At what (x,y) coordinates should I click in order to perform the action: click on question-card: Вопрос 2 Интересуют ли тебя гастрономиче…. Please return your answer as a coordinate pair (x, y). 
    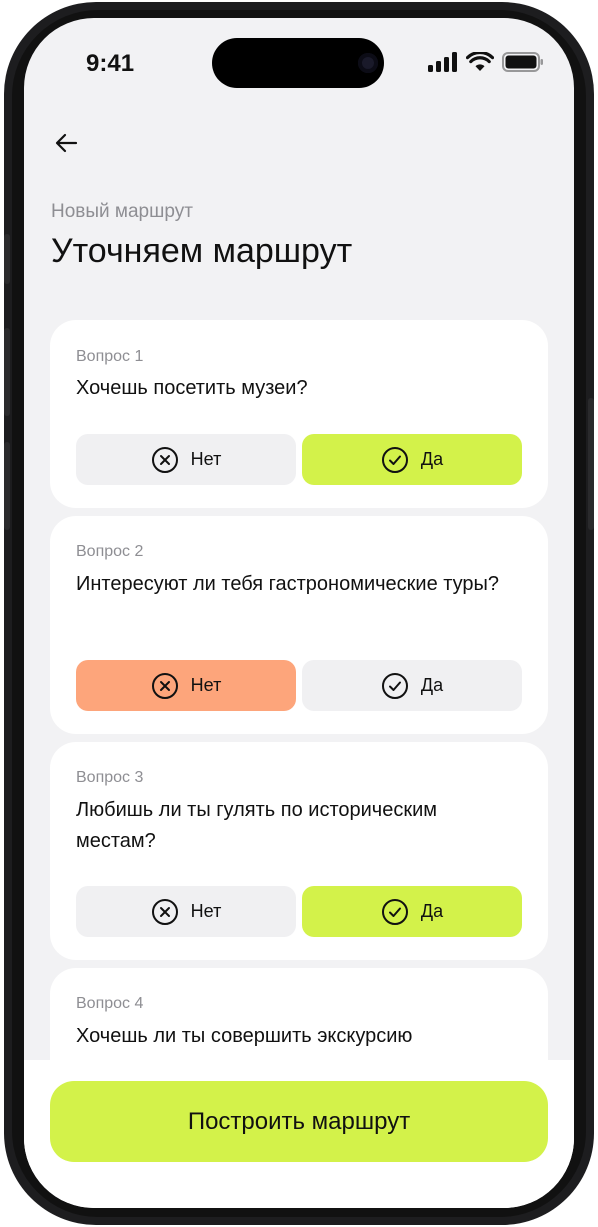
    Looking at the image, I should click on (299, 625).